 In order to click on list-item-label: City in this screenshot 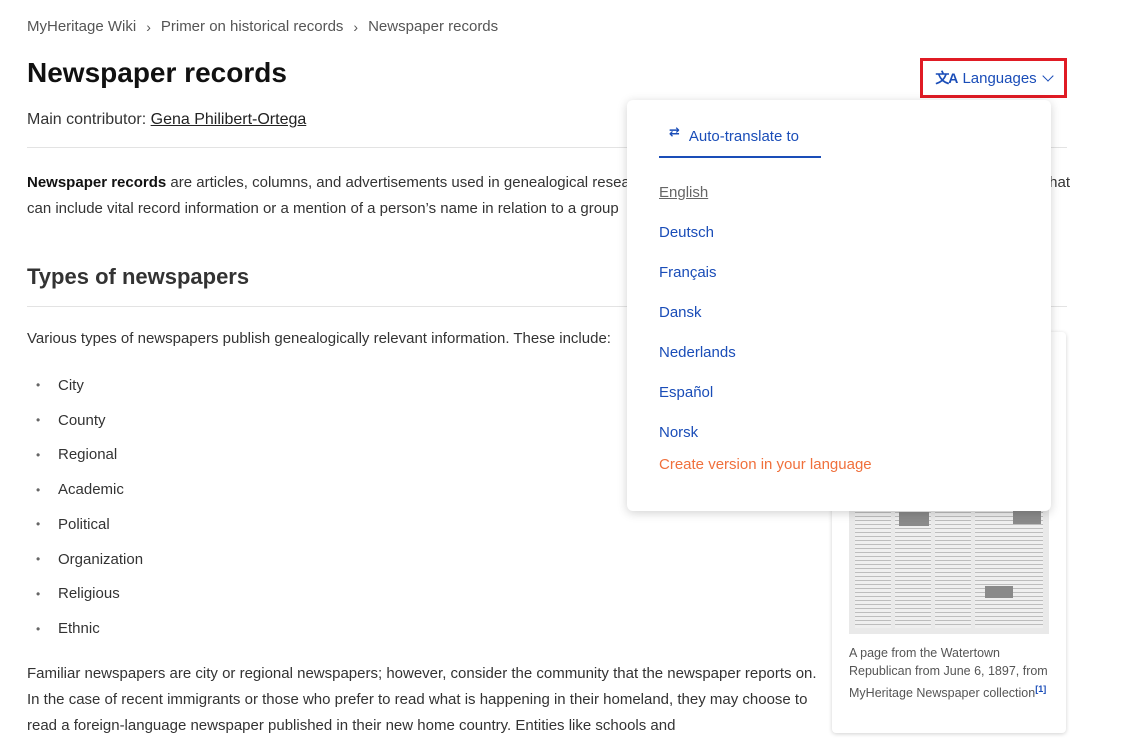, I will do `click(71, 385)`.